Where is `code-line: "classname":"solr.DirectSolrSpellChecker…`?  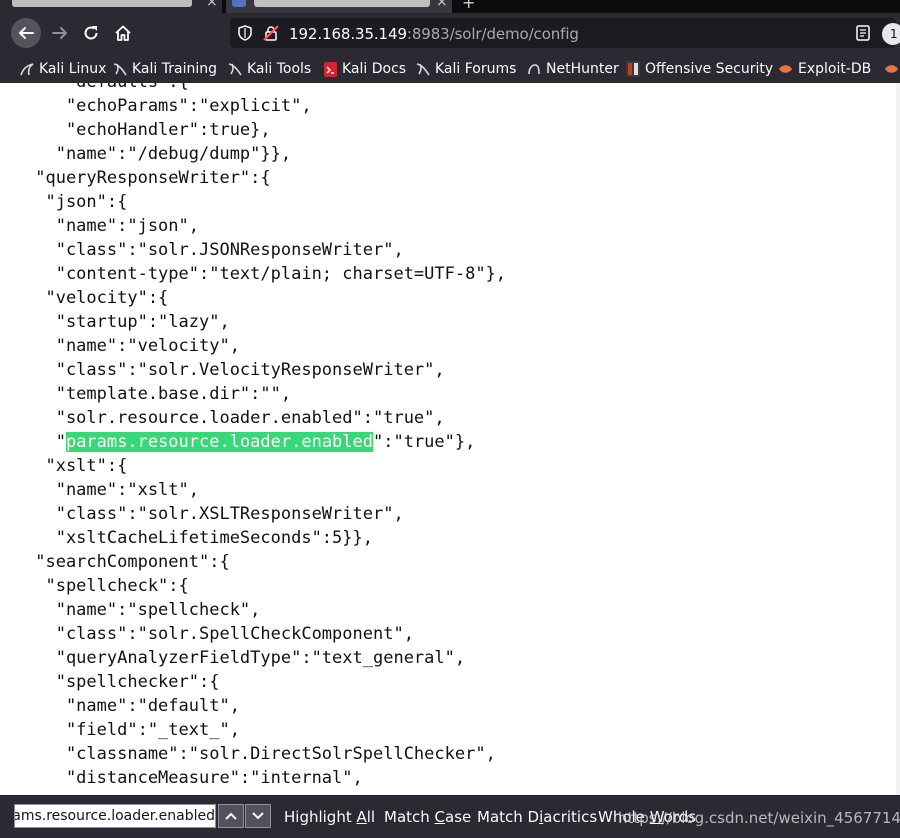 code-line: "classname":"solr.DirectSolrSpellChecker… is located at coordinates (260, 754).